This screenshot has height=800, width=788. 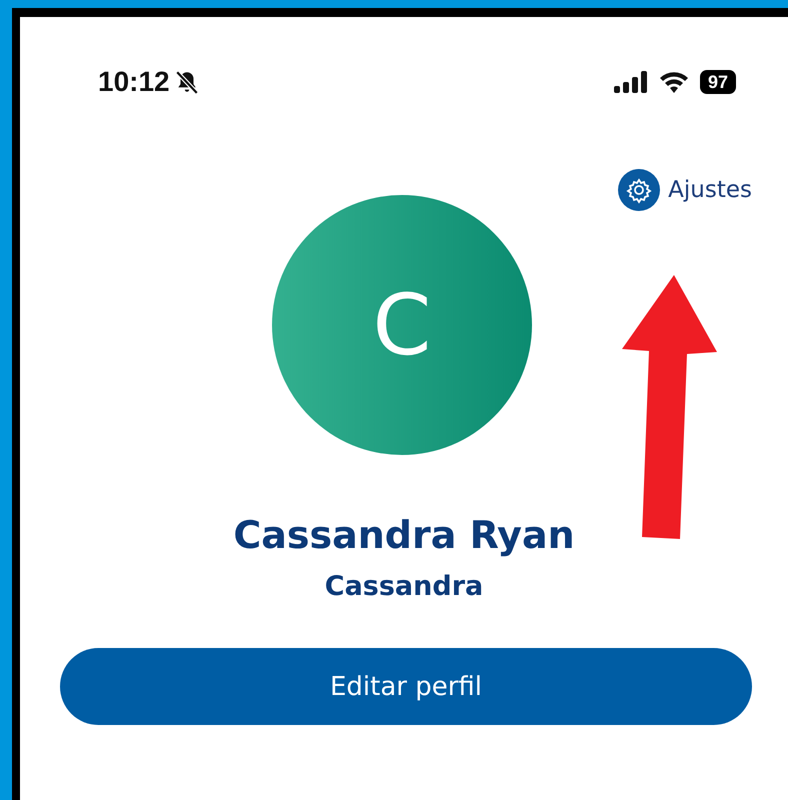 I want to click on settings-link: Ajustes, so click(x=685, y=190).